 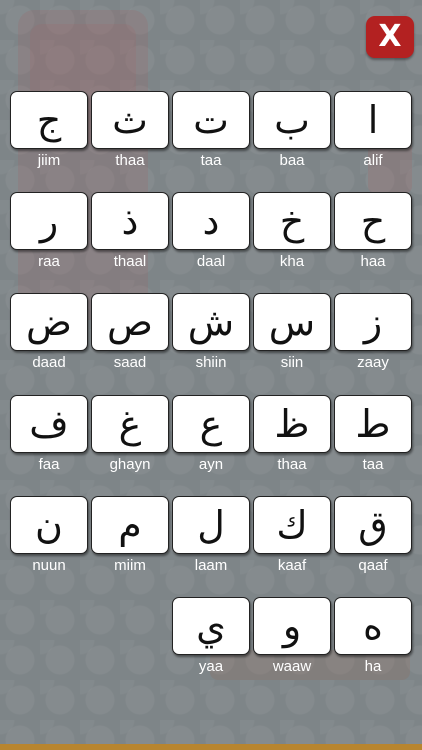 I want to click on arabic-letter: ك, so click(x=292, y=525).